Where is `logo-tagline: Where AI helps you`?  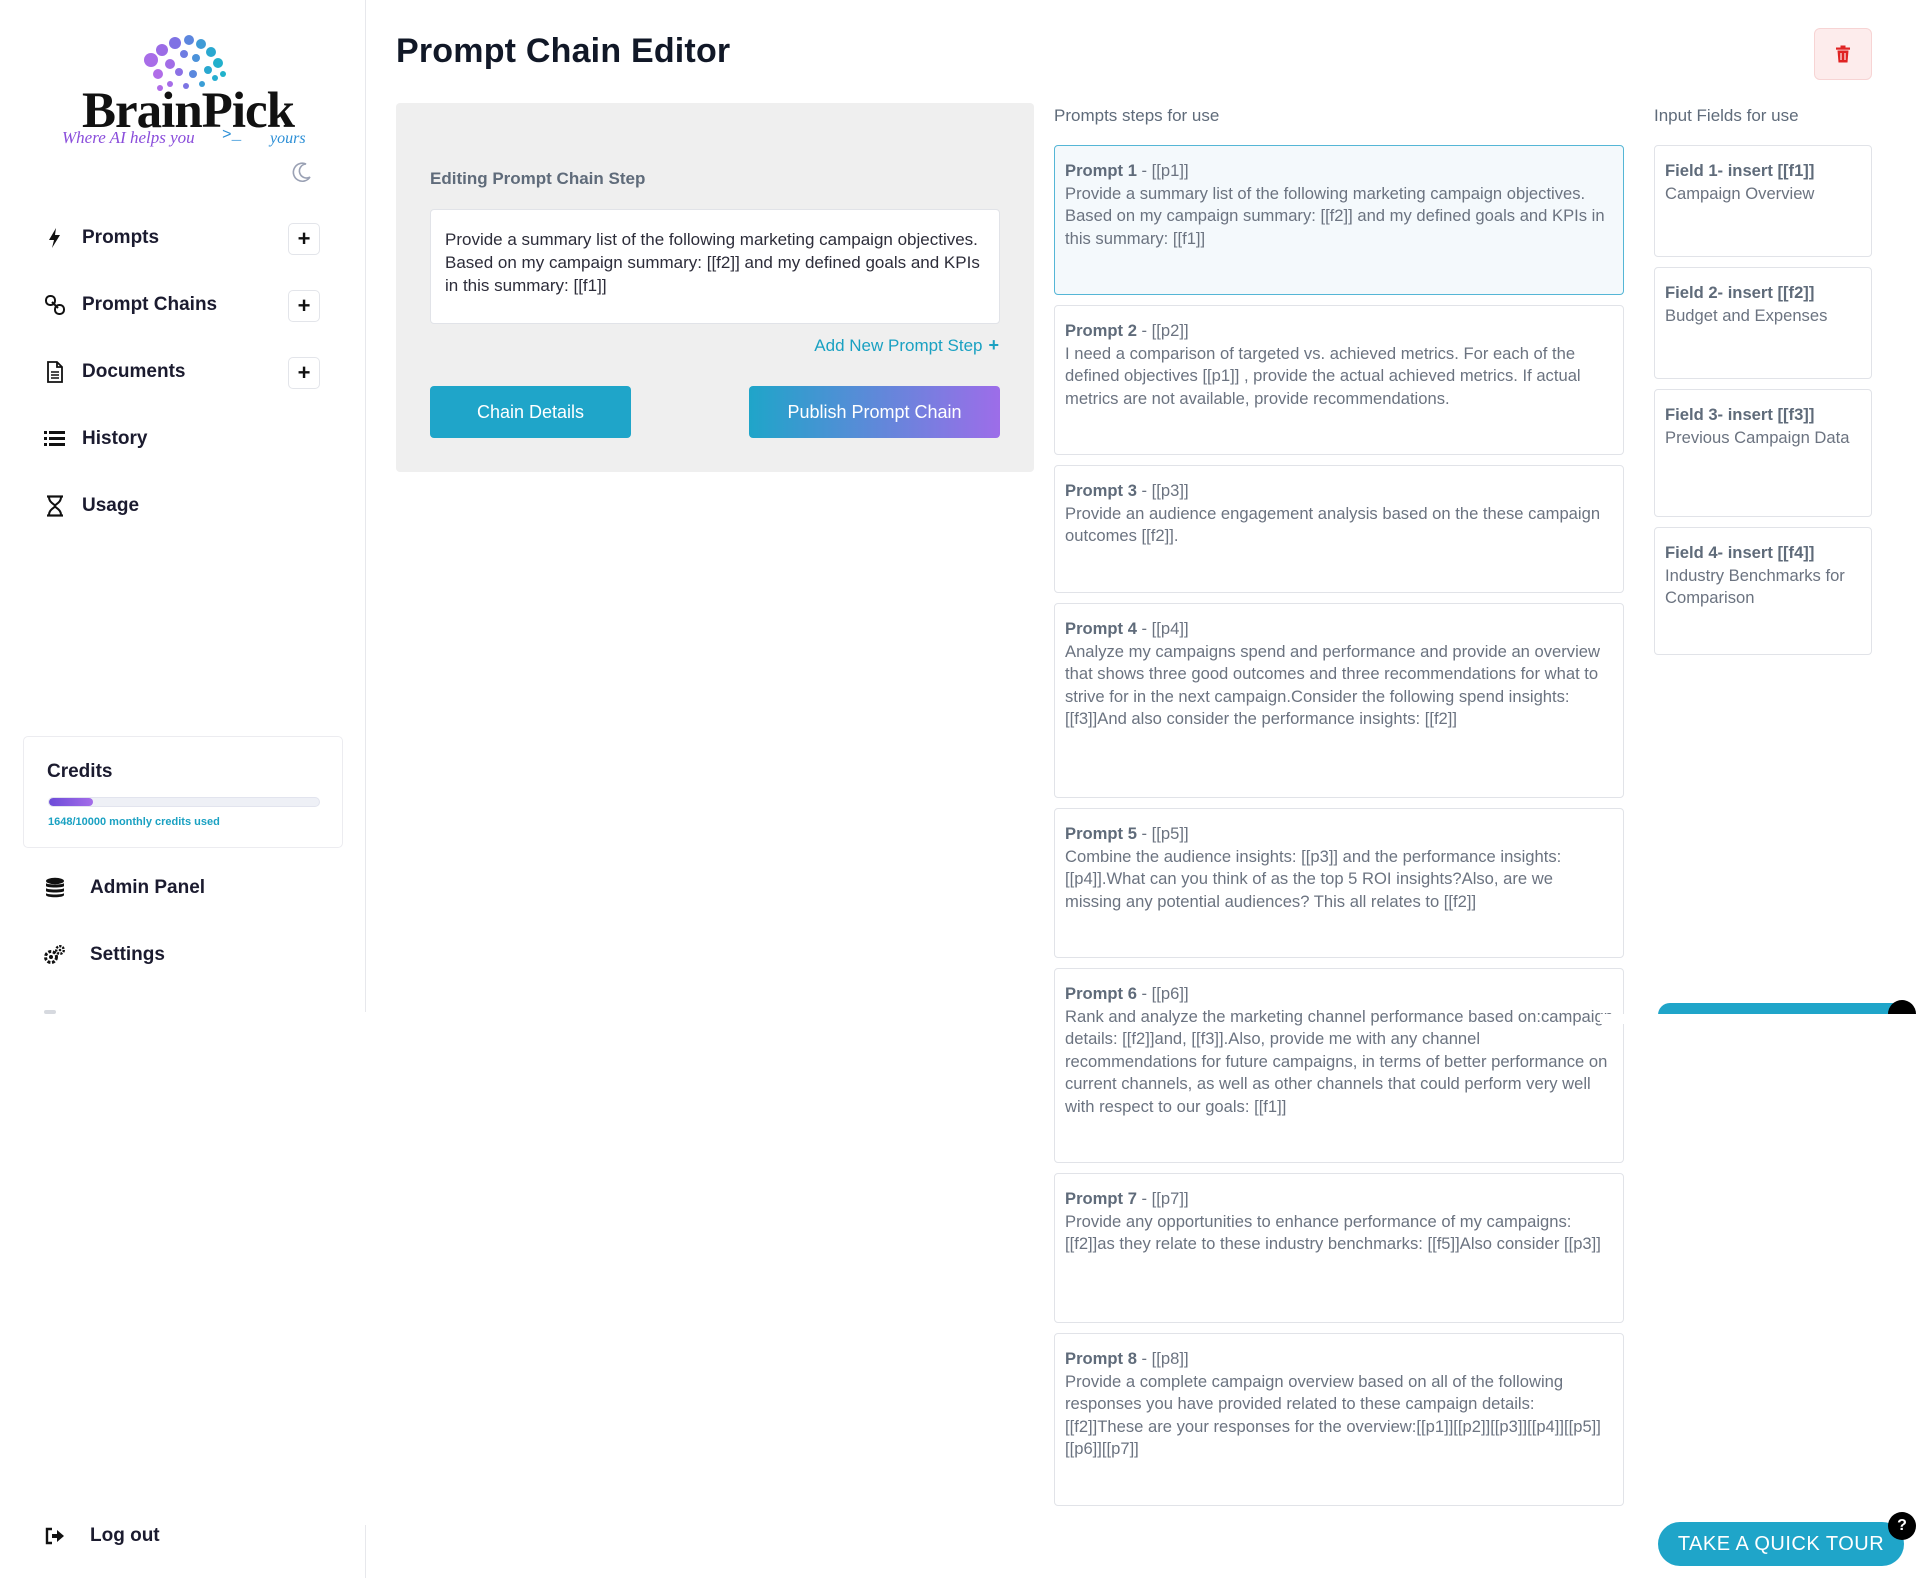
logo-tagline: Where AI helps you is located at coordinates (128, 137).